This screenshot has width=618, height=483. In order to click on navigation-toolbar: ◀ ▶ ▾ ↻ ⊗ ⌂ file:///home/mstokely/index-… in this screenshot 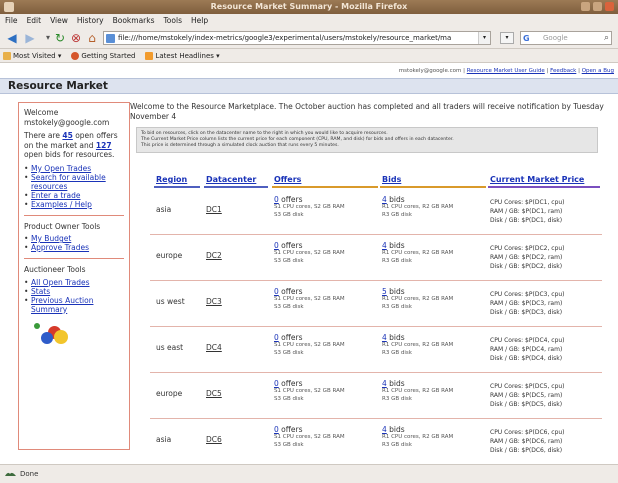, I will do `click(309, 38)`.